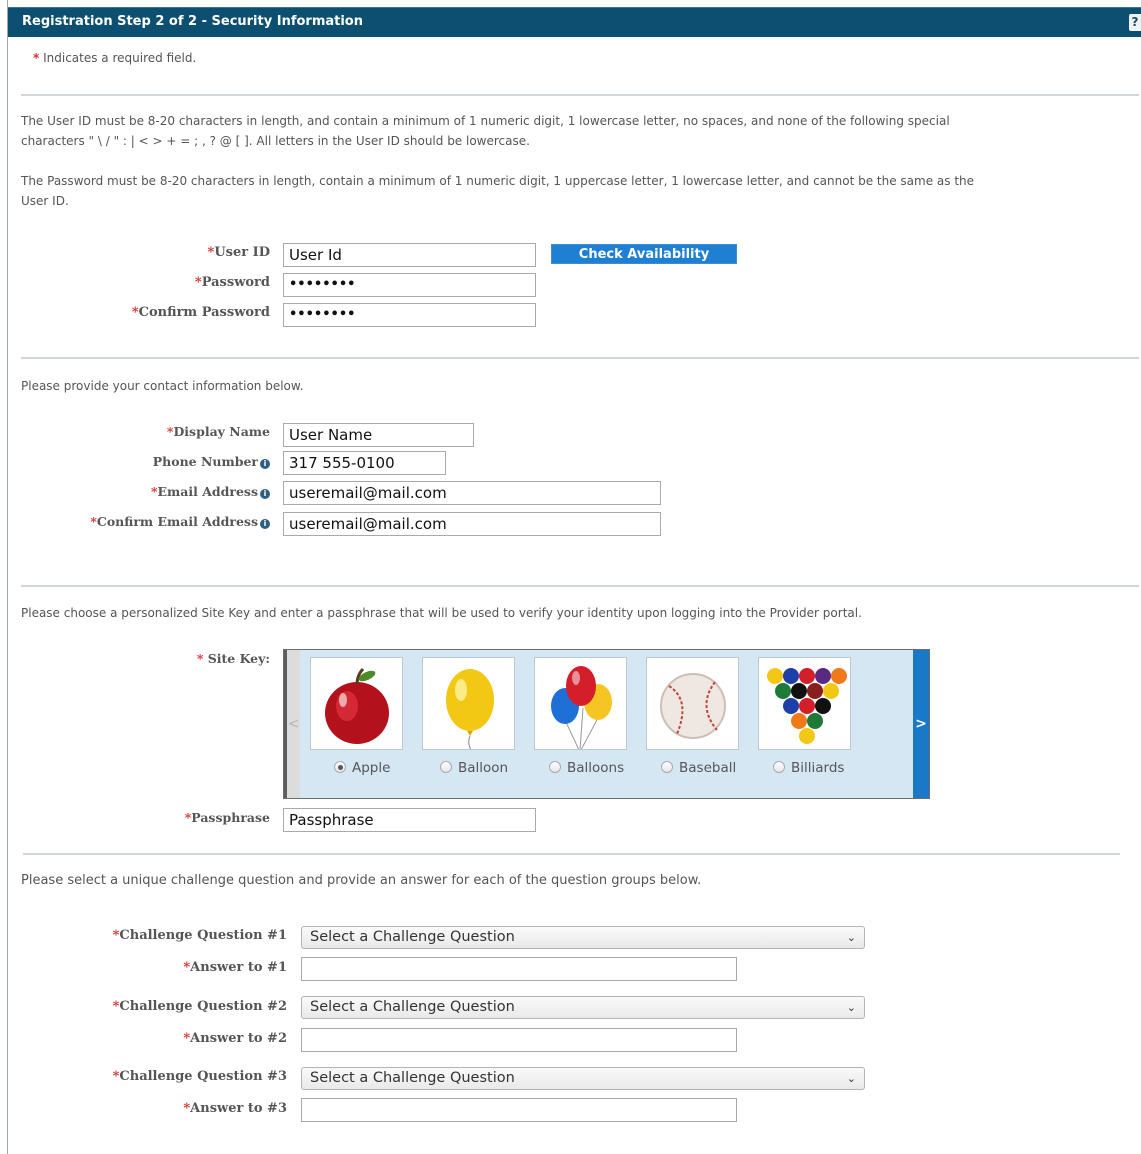 This screenshot has height=1154, width=1141. I want to click on challenge-q2-value: Select a Challenge Question, so click(412, 1007).